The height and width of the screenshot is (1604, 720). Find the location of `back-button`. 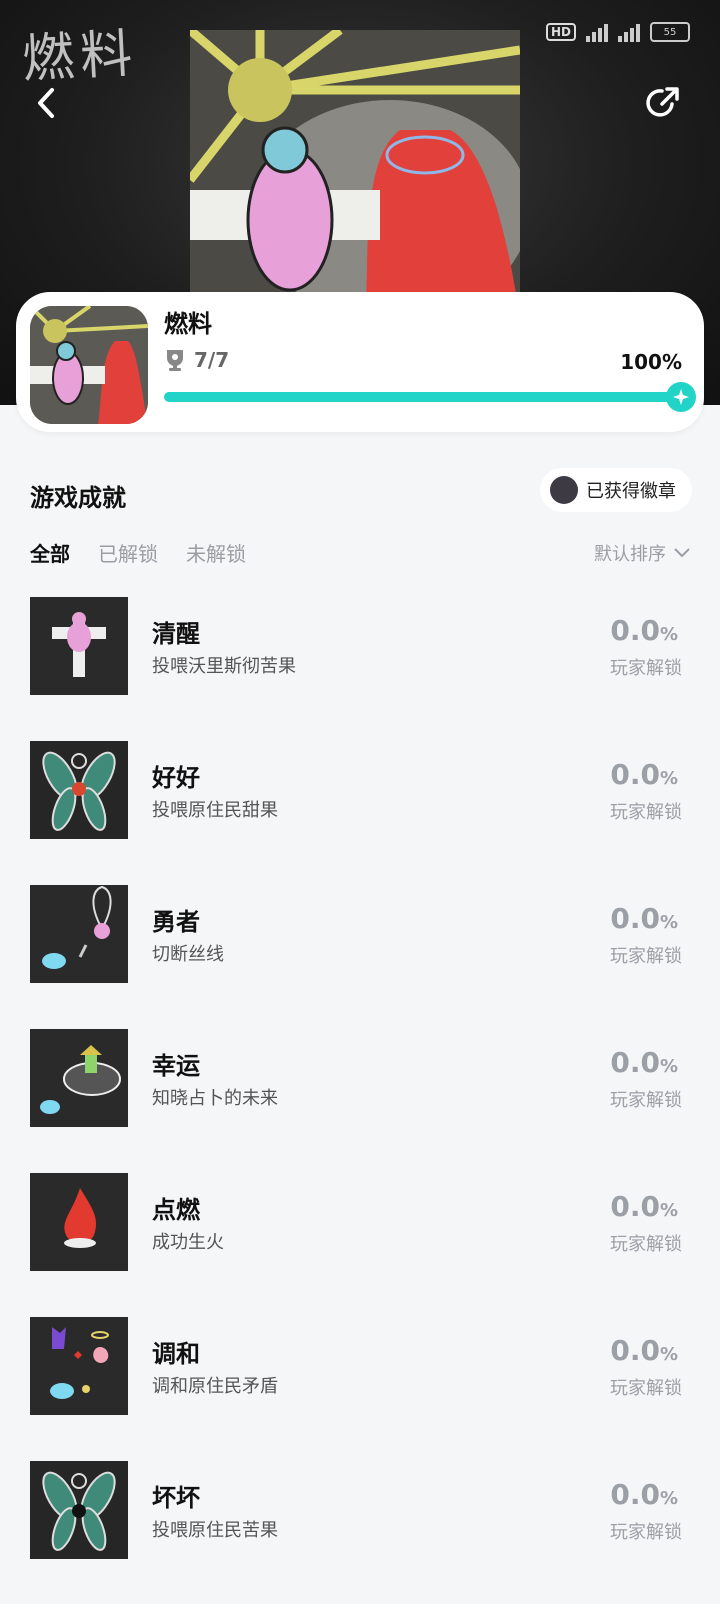

back-button is located at coordinates (47, 103).